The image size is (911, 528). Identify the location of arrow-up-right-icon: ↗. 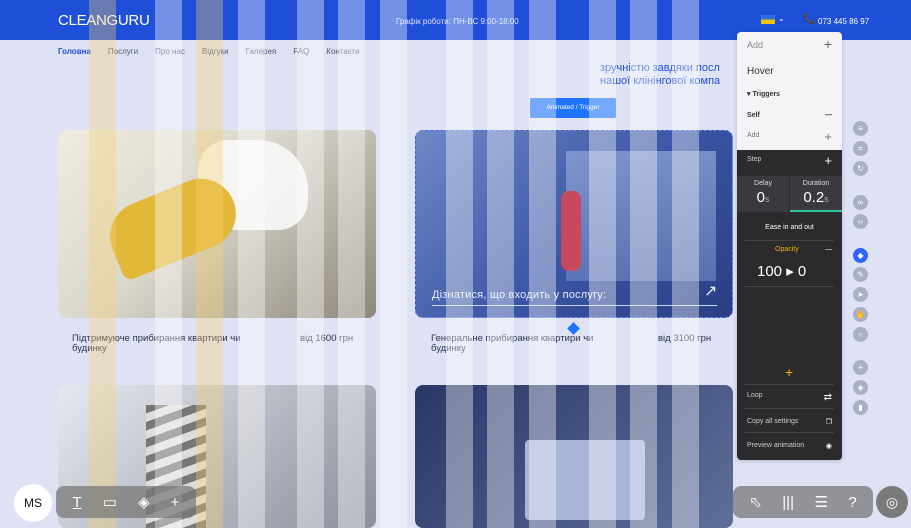
(710, 291).